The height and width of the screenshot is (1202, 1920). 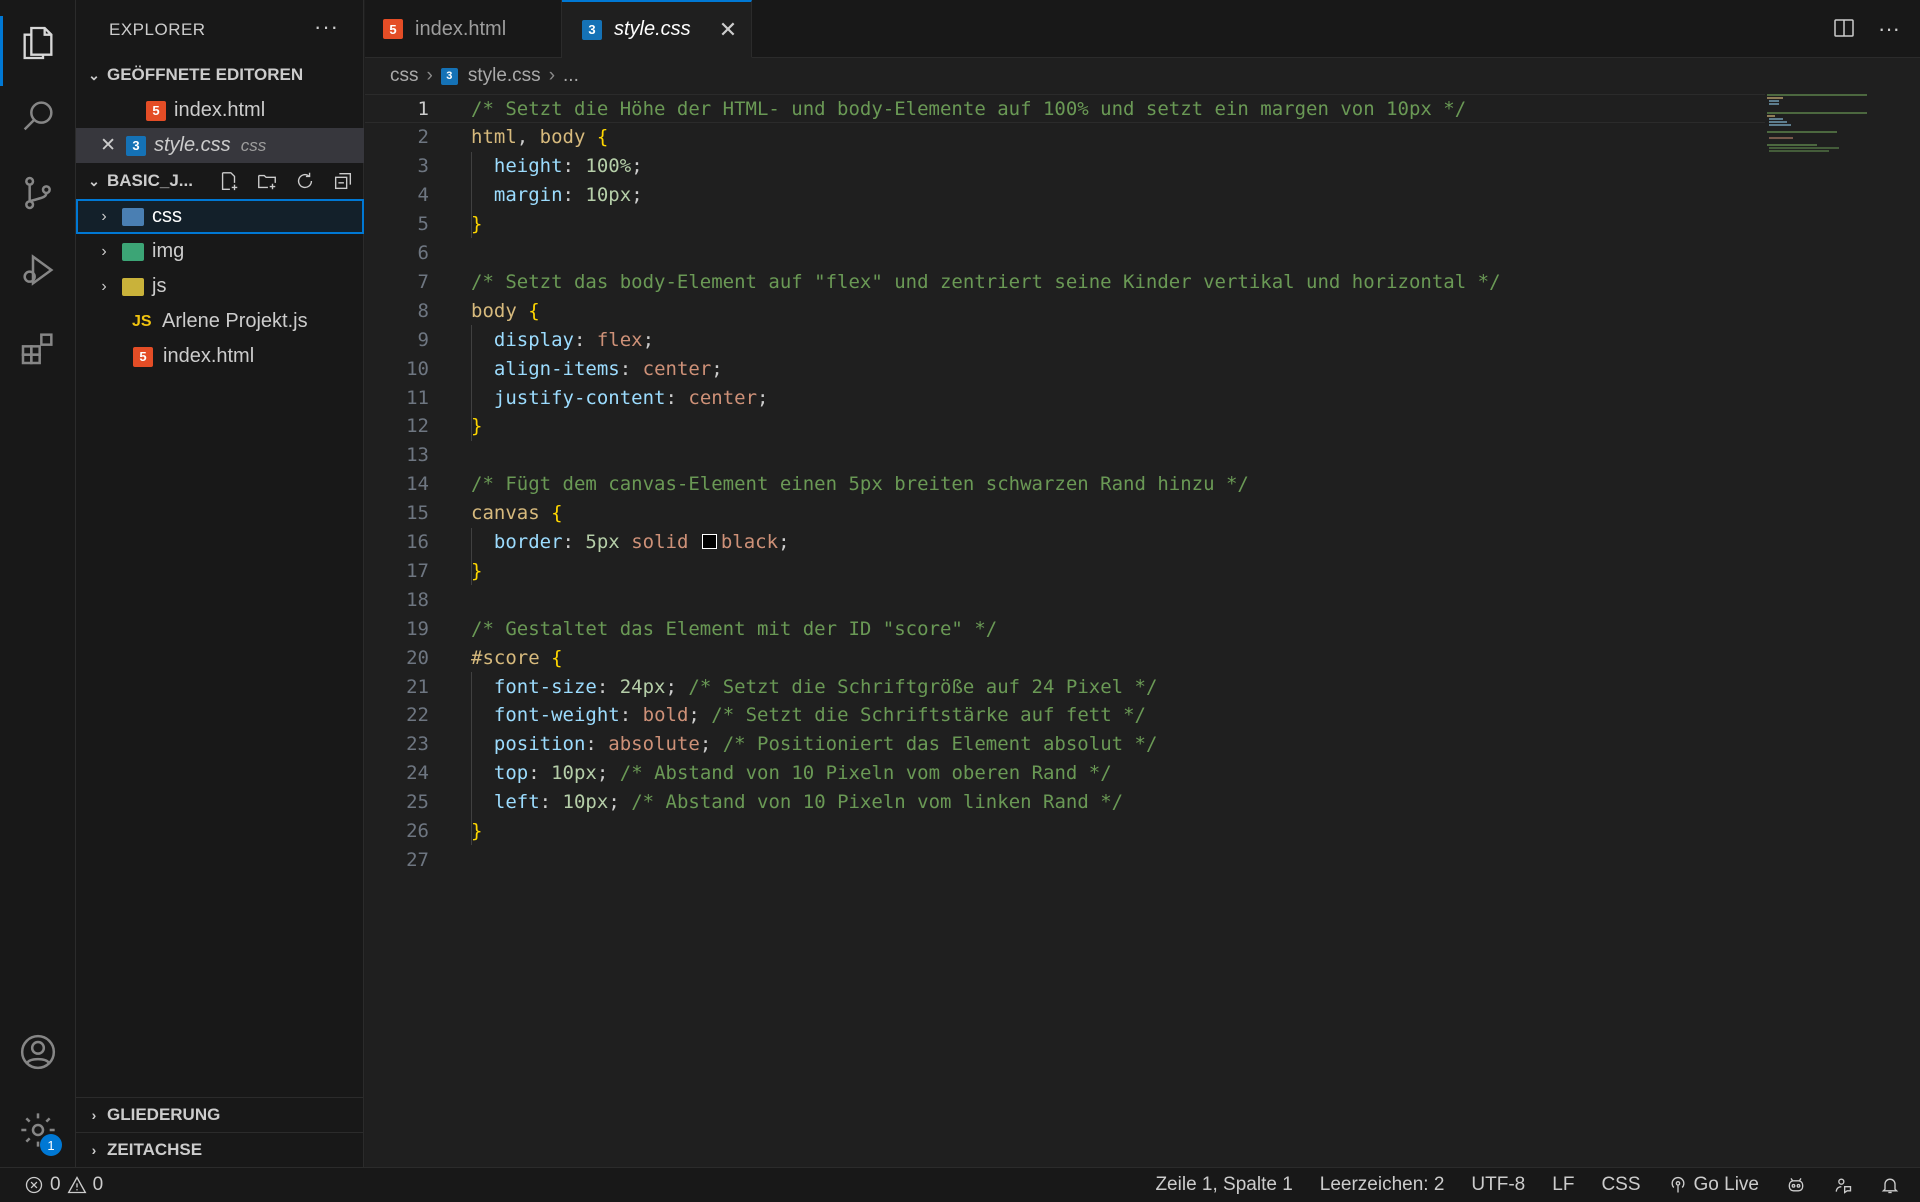 What do you see at coordinates (417, 426) in the screenshot?
I see `line-number: 12` at bounding box center [417, 426].